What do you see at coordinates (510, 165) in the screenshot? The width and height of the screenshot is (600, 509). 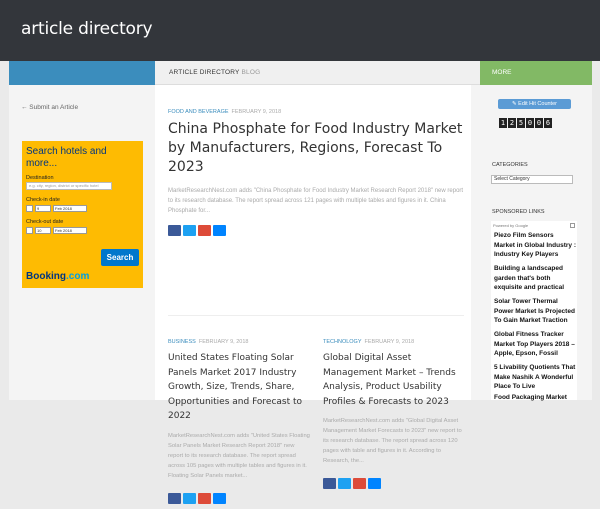 I see `categories-heading: CATEGORIES` at bounding box center [510, 165].